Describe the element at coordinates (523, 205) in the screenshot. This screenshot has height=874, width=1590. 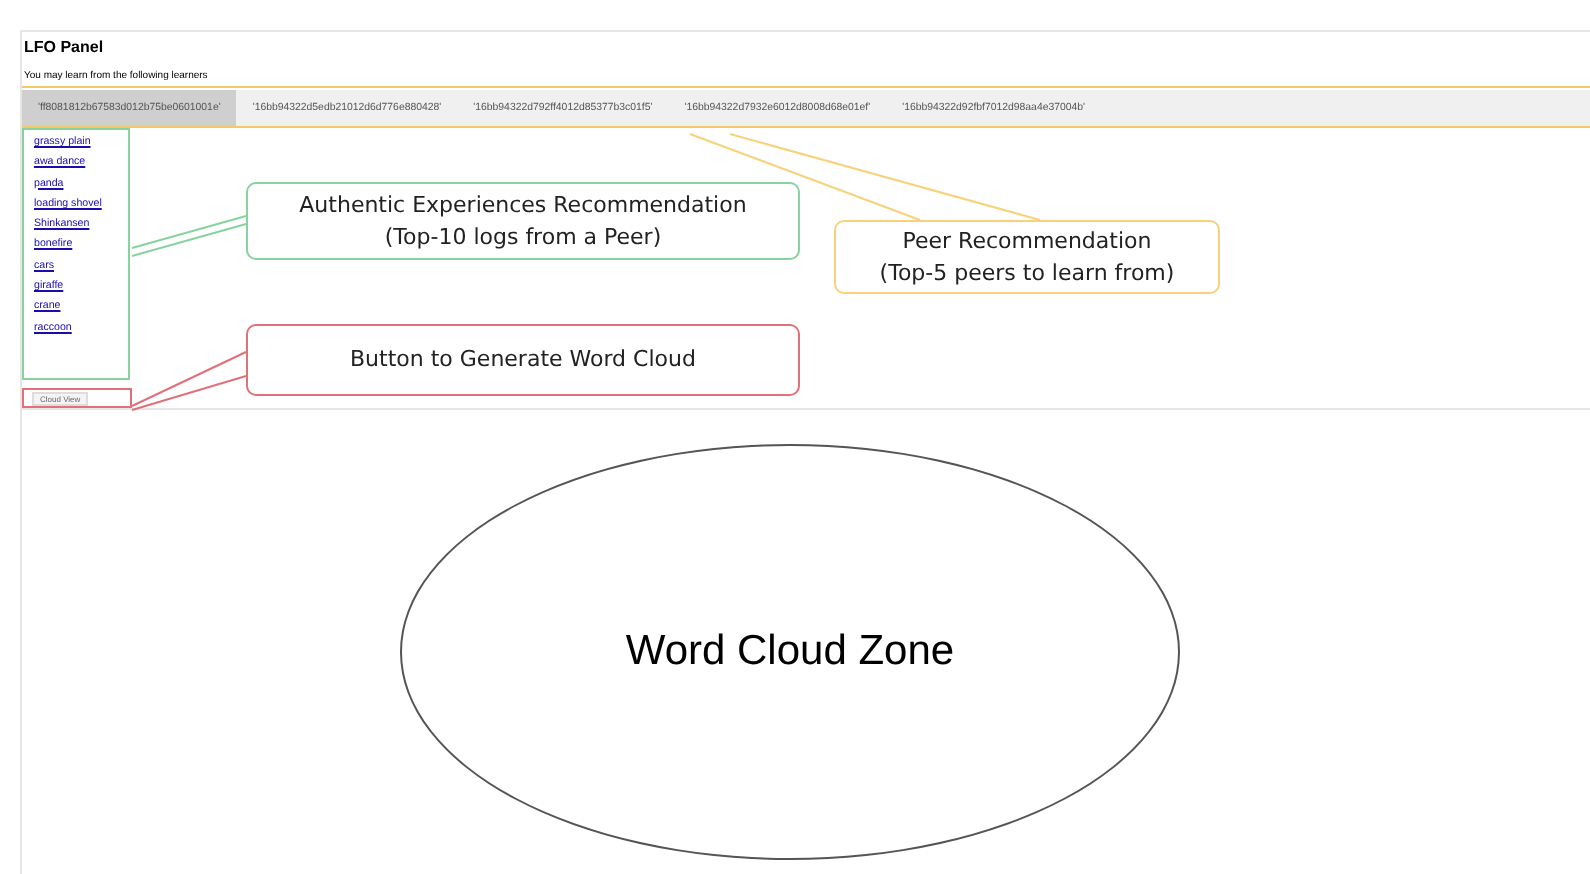
I see `callout-text: Authentic Experiences Recommendation` at that location.